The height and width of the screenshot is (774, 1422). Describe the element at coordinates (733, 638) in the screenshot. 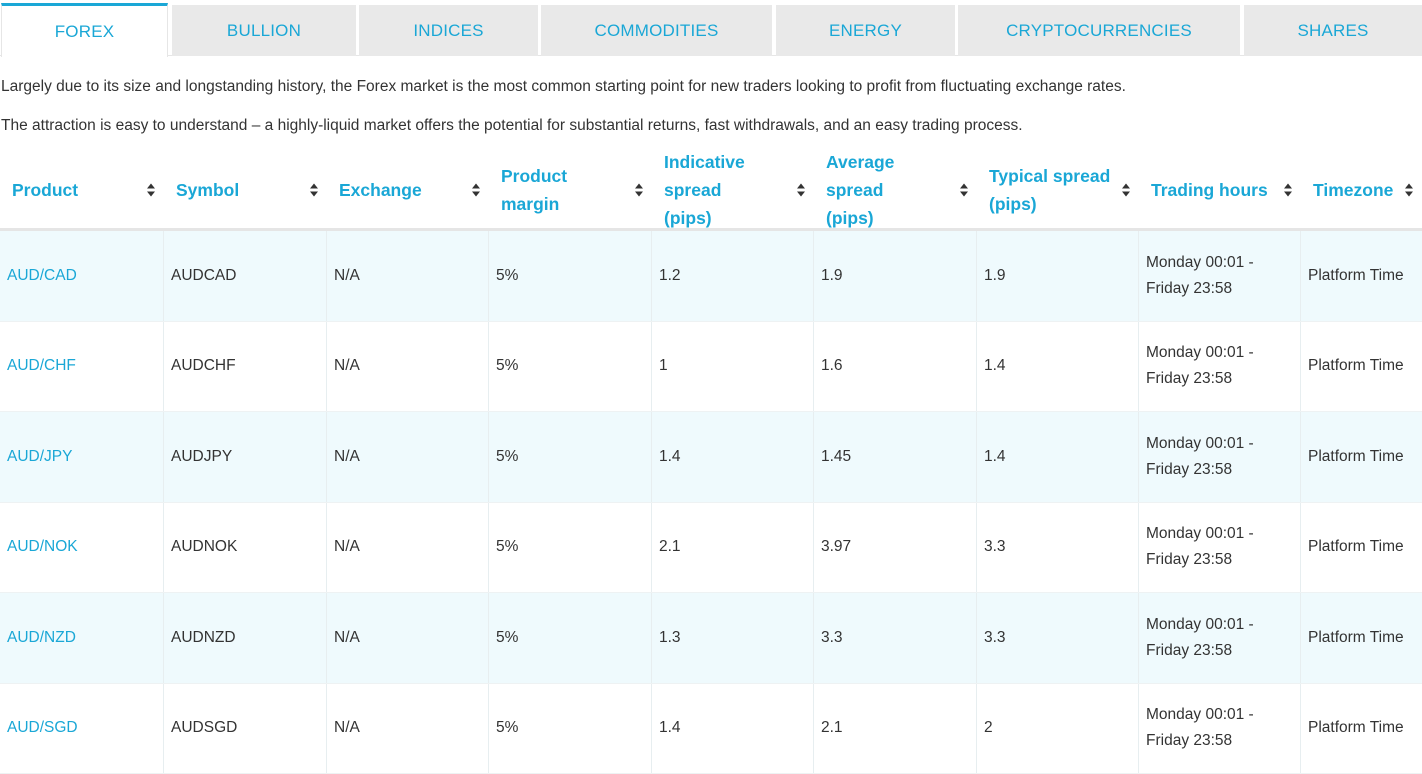

I see `cell-indicative-spread: 1.3` at that location.